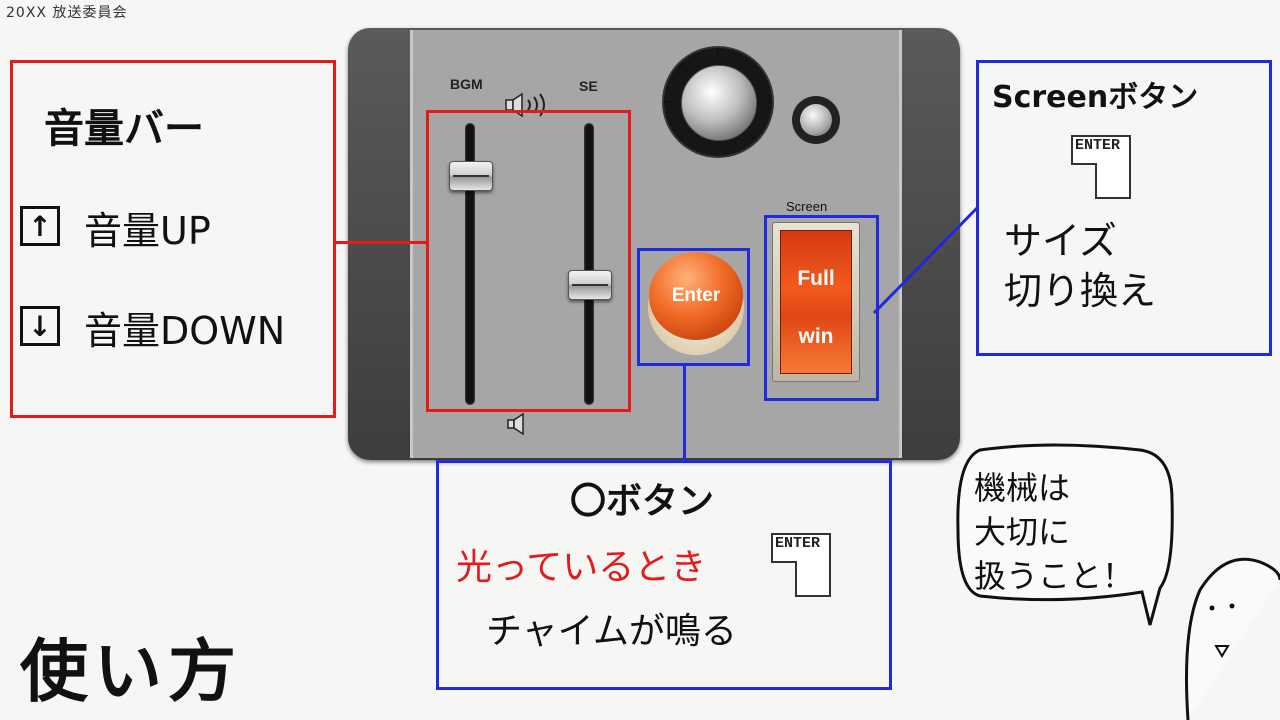 This screenshot has width=1280, height=720. What do you see at coordinates (1054, 576) in the screenshot?
I see `bubble-line3: 扱うこと！` at bounding box center [1054, 576].